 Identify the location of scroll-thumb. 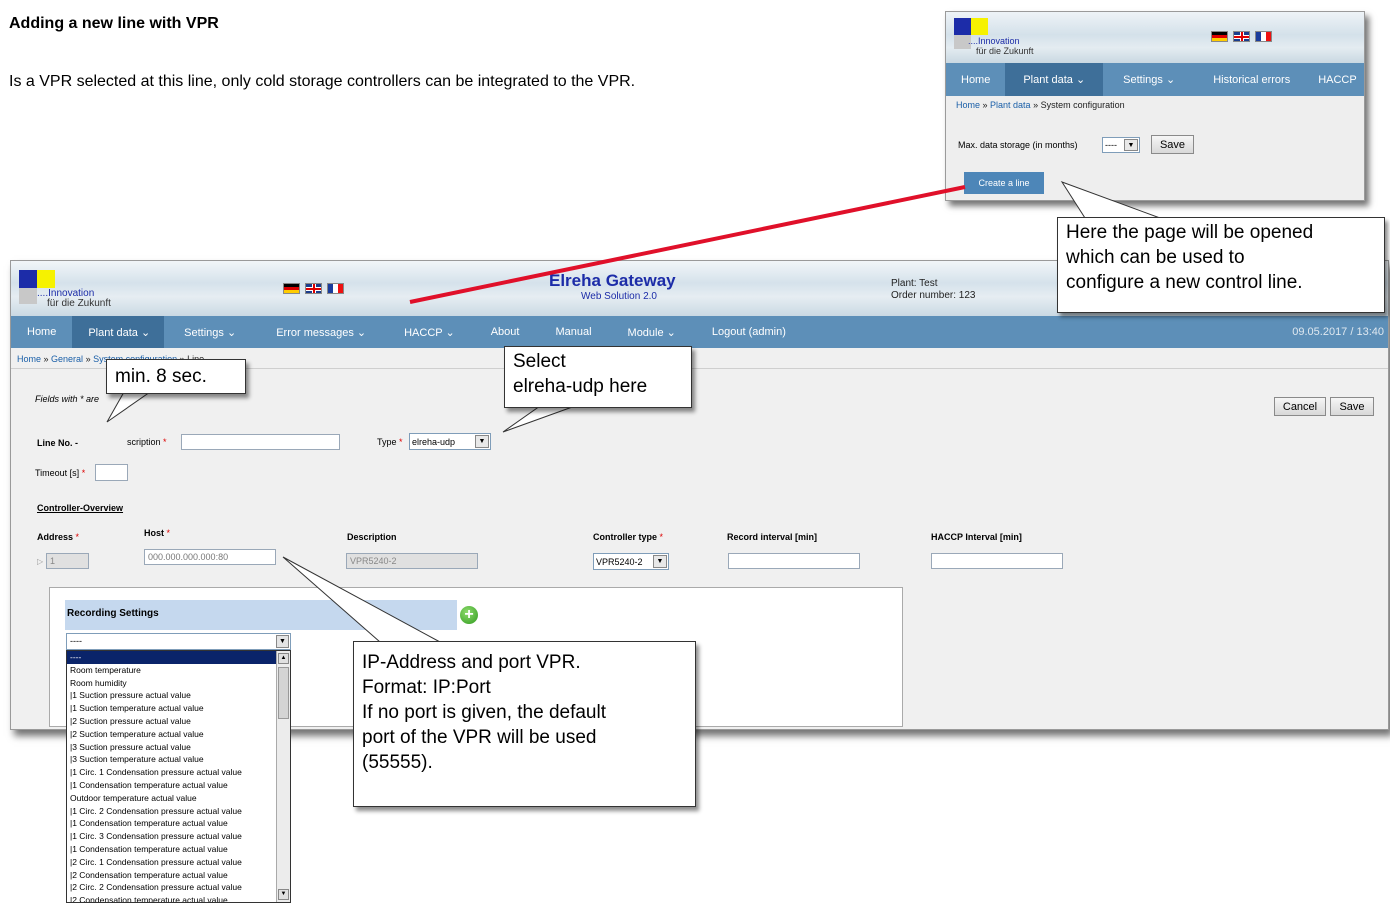
(283, 693).